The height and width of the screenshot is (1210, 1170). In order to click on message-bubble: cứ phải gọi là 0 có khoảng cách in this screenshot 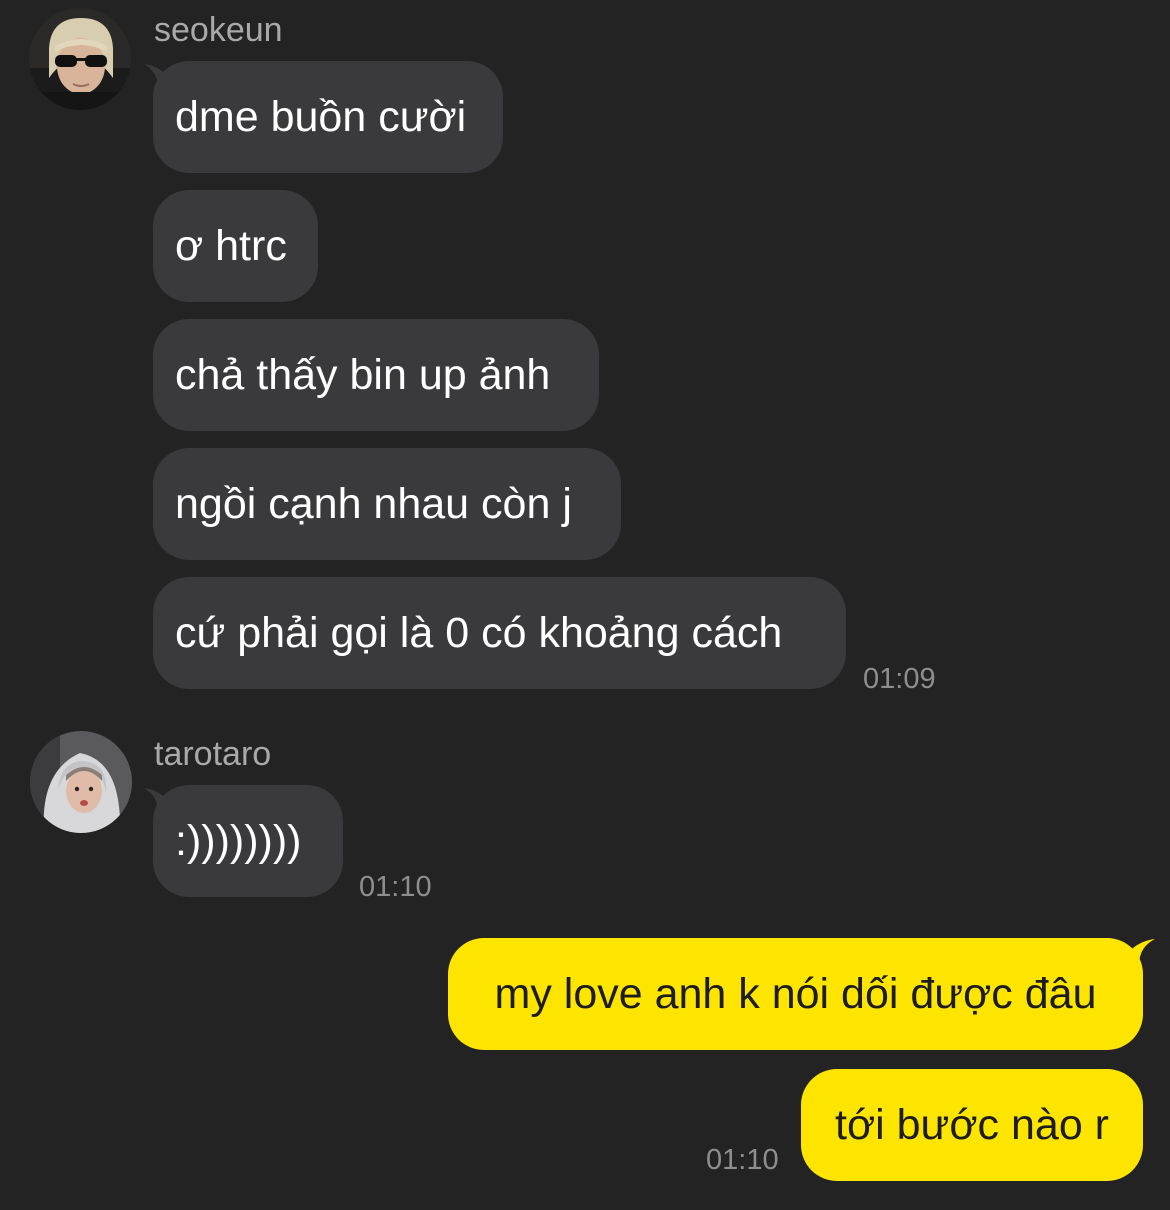, I will do `click(499, 633)`.